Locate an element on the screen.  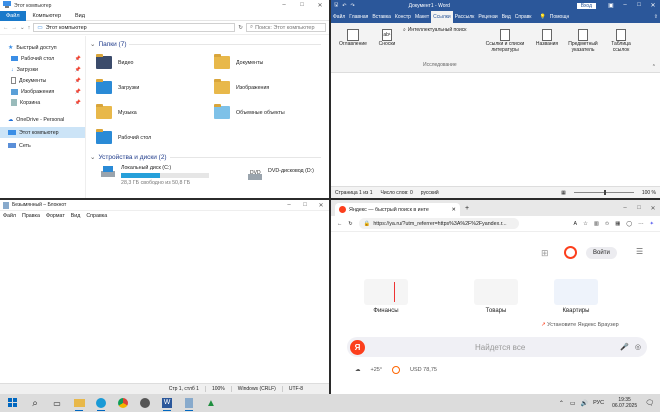
redo-icon: ↷ is located at coordinates (352, 6).